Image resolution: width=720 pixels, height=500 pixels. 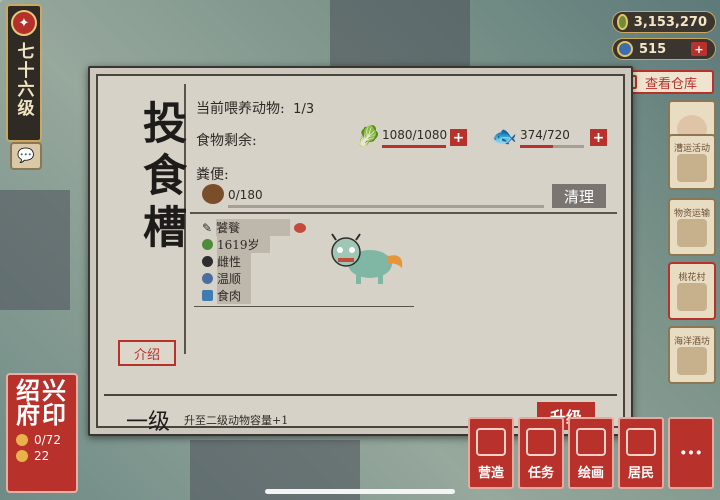 What do you see at coordinates (579, 196) in the screenshot?
I see `clean-button: 清理` at bounding box center [579, 196].